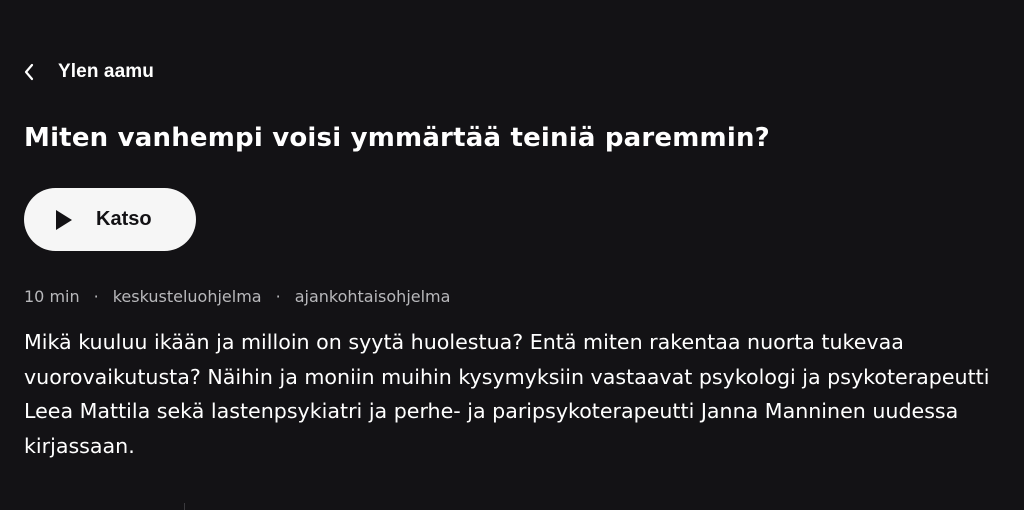 The image size is (1024, 510). Describe the element at coordinates (184, 506) in the screenshot. I see `divider` at that location.